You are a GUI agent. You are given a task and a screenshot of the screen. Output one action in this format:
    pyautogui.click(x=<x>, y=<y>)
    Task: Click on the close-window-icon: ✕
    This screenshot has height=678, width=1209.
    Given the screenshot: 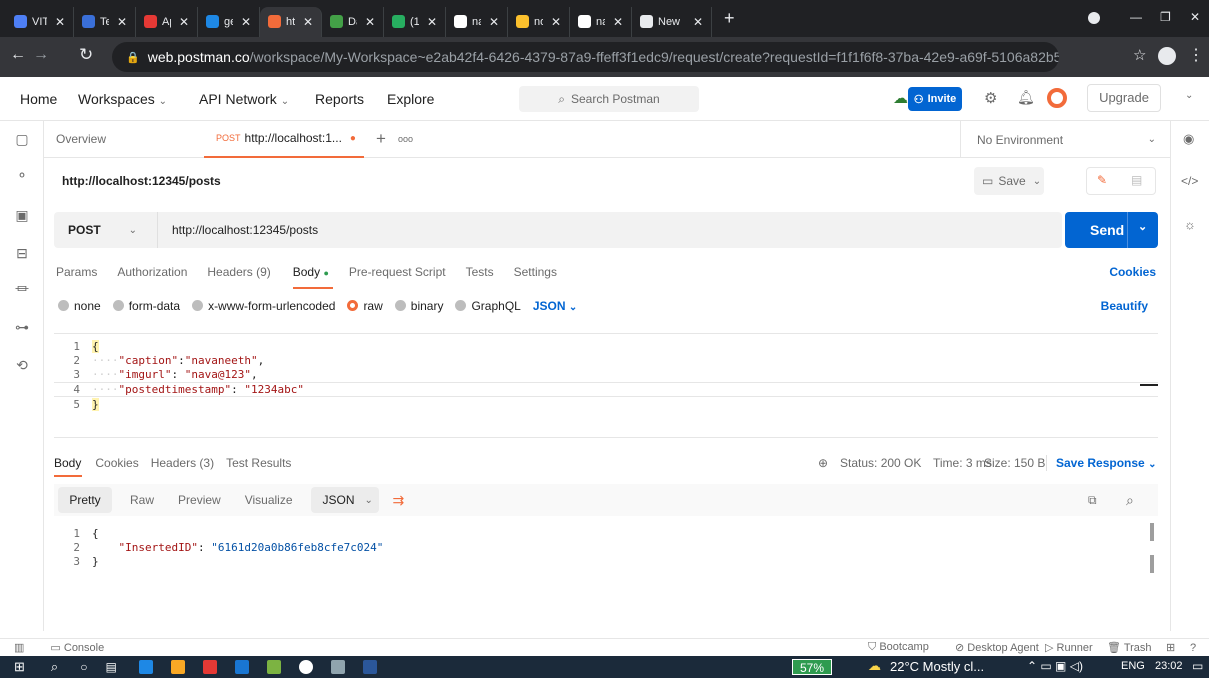 What is the action you would take?
    pyautogui.click(x=1195, y=17)
    